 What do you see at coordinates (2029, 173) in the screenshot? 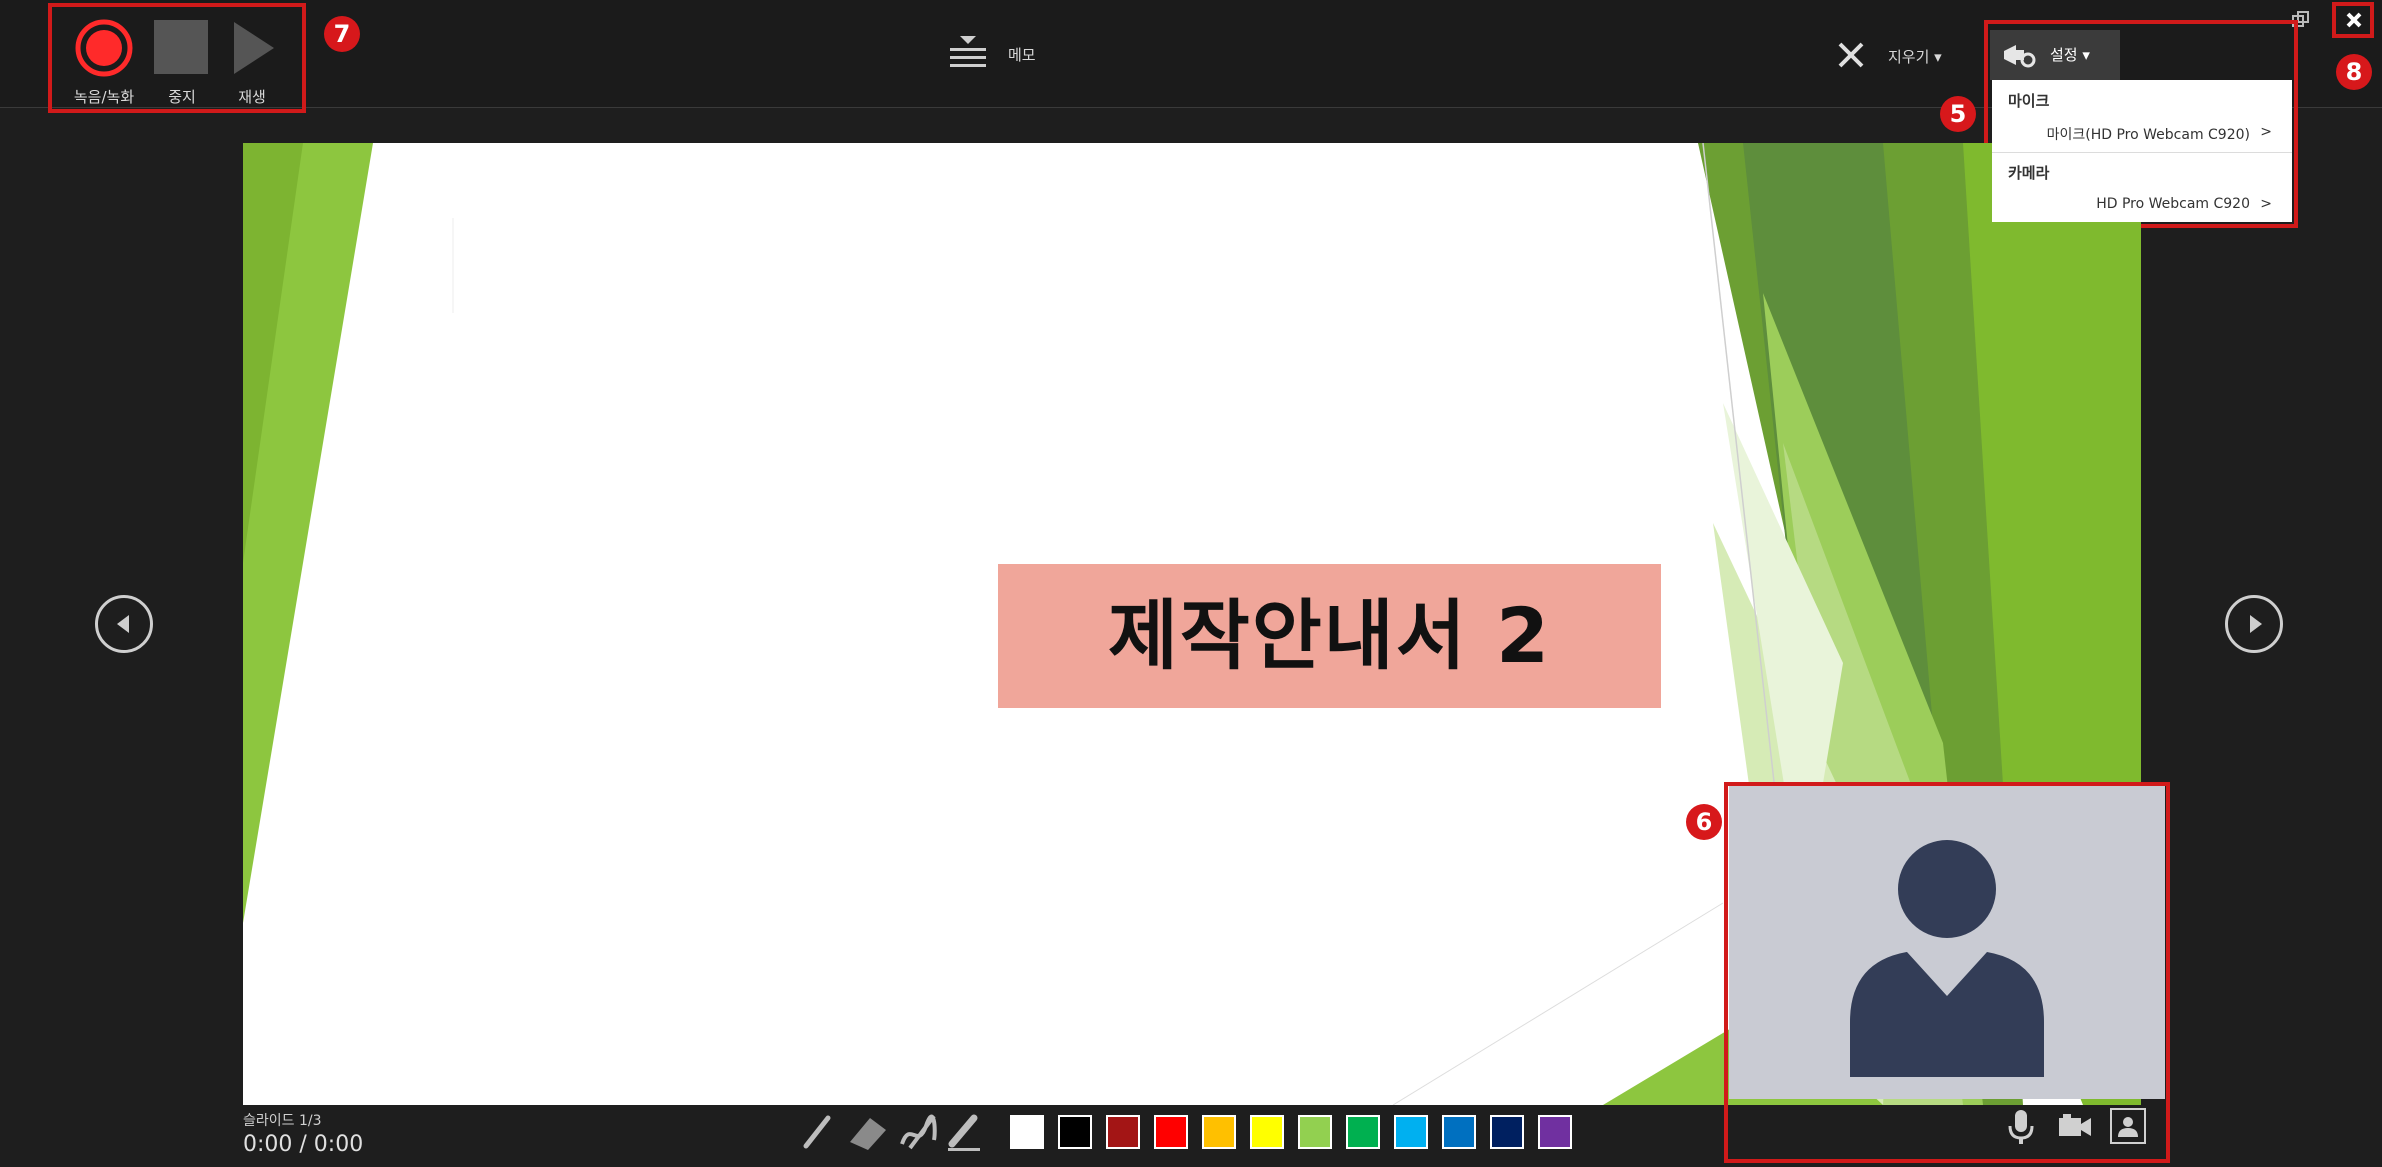
I see `camera-header: 카메라` at bounding box center [2029, 173].